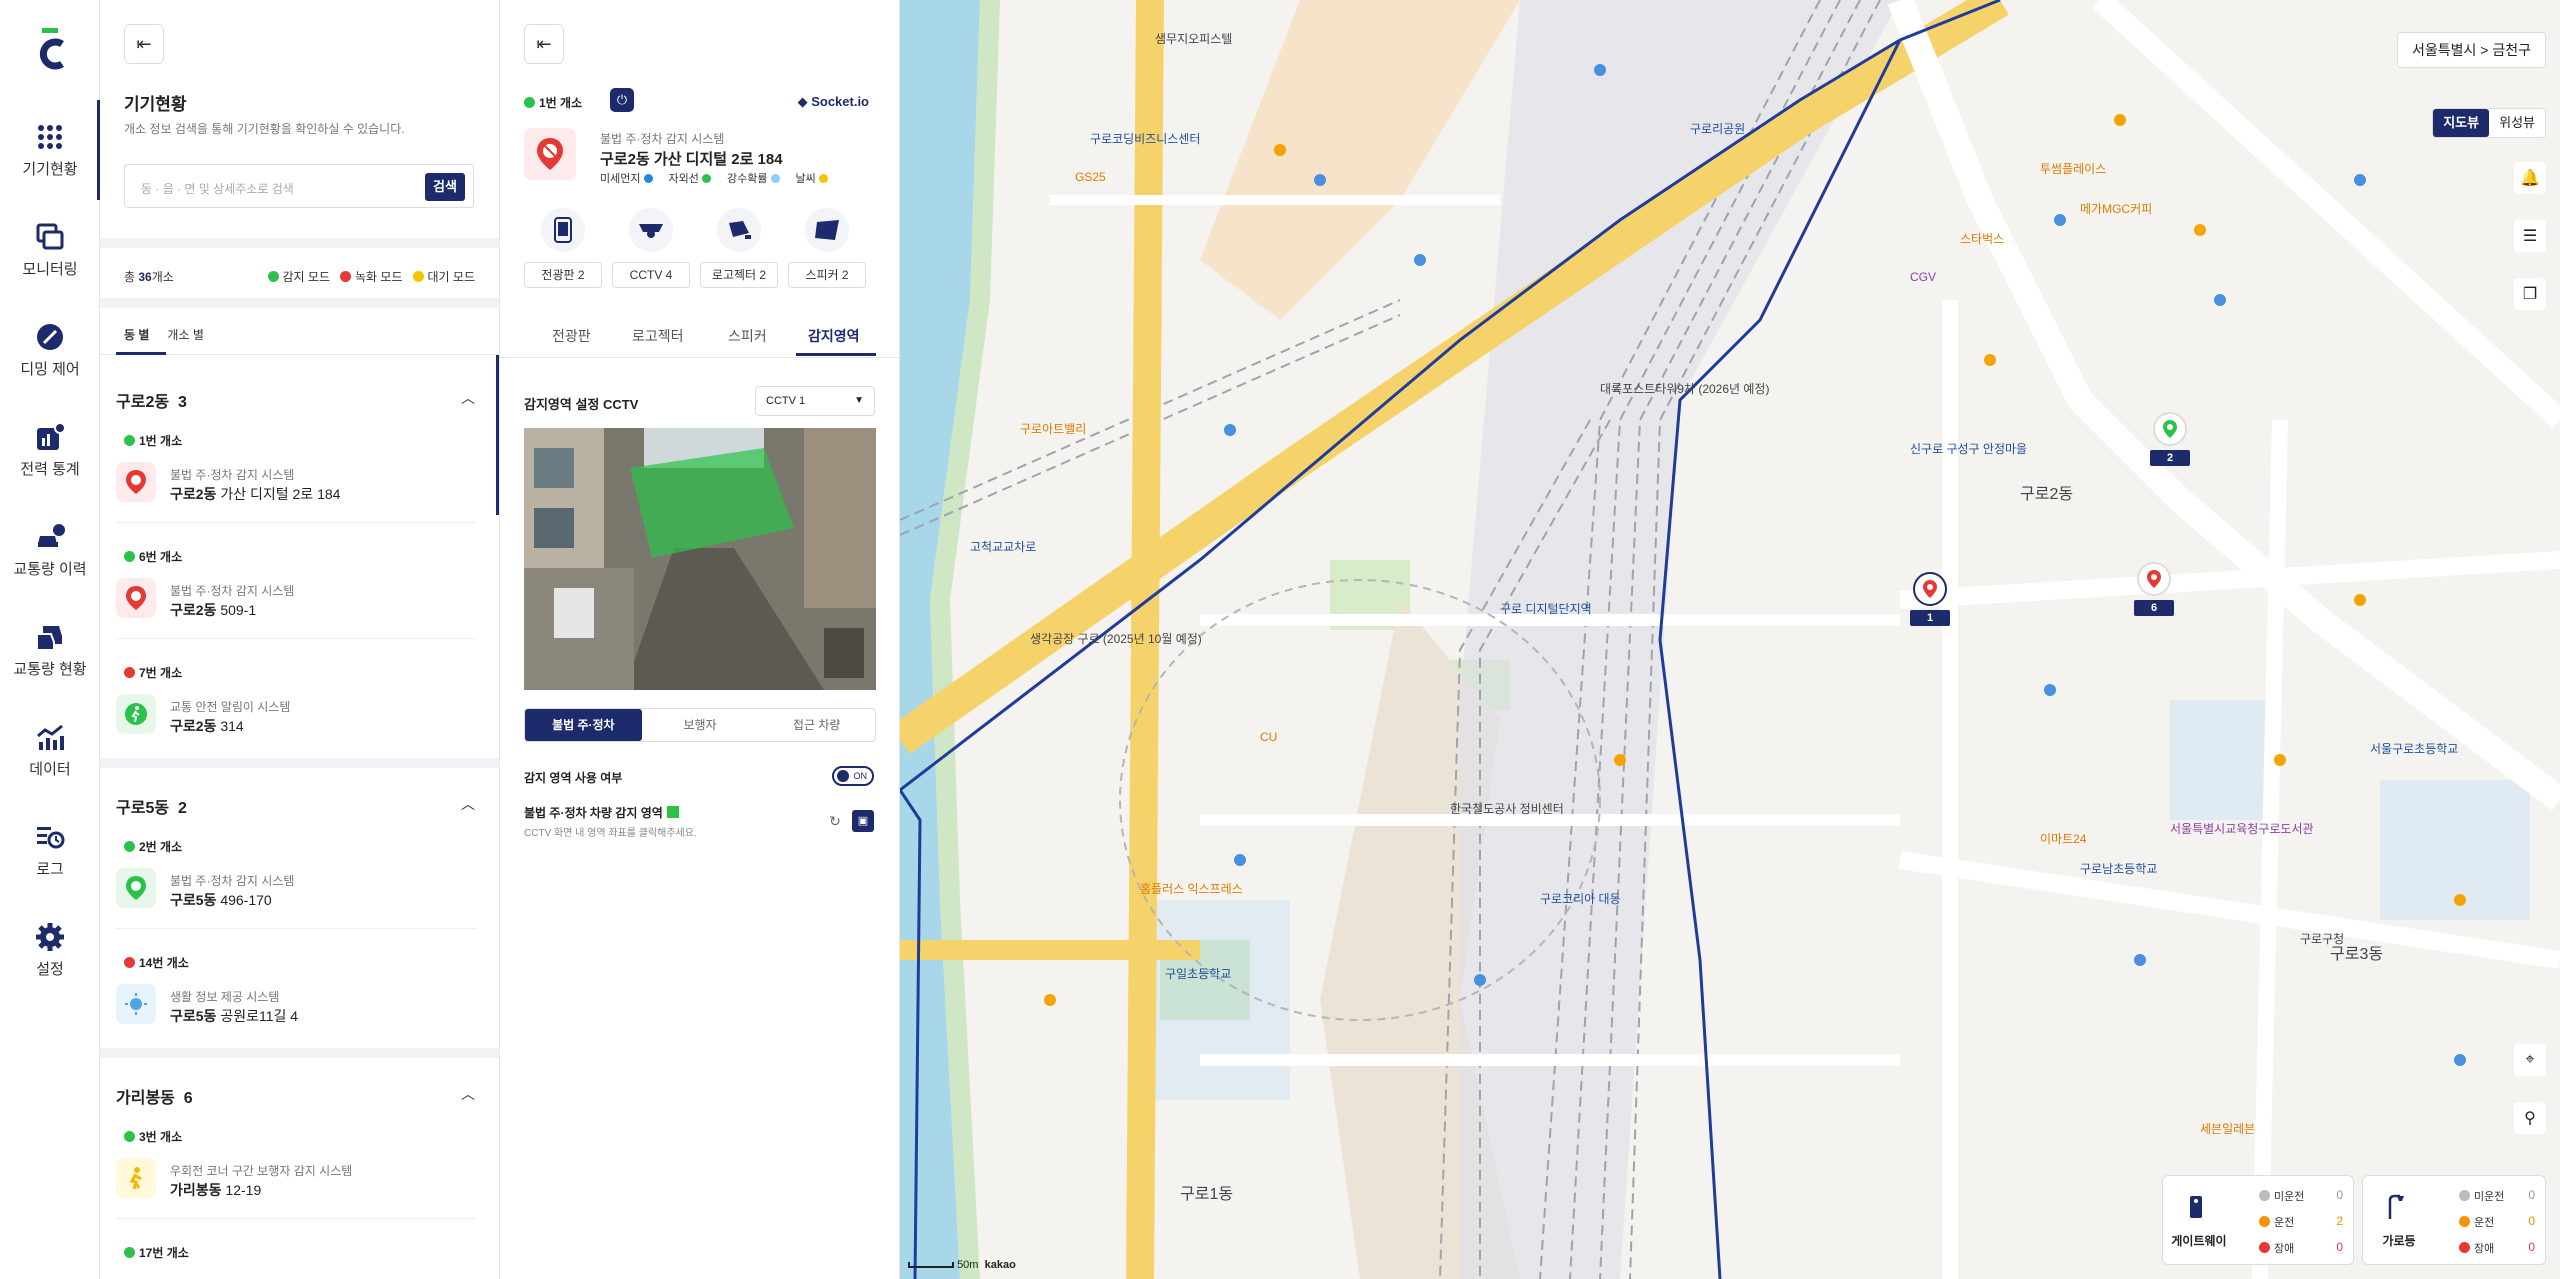 This screenshot has width=2560, height=1279. Describe the element at coordinates (49, 638) in the screenshot. I see `cars-icon` at that location.